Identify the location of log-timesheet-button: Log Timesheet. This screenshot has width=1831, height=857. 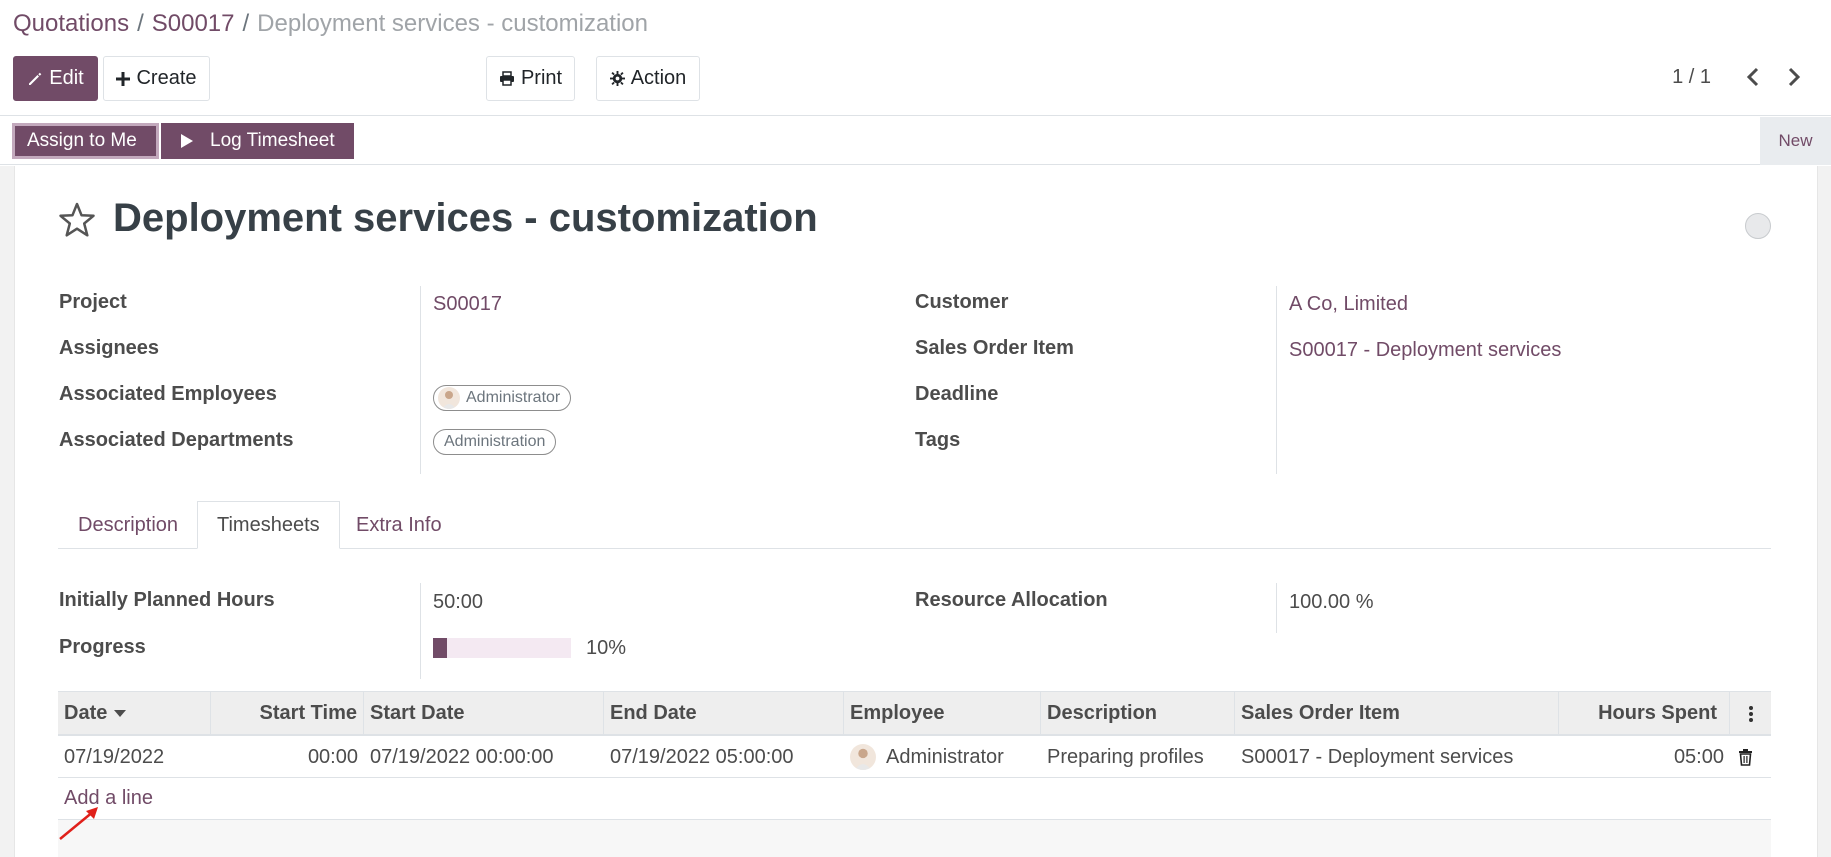
(257, 141).